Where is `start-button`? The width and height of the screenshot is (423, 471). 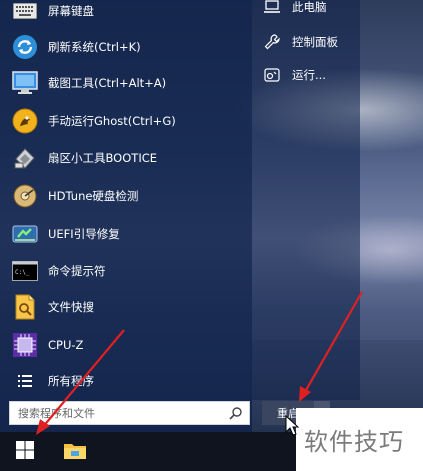 start-button is located at coordinates (25, 451).